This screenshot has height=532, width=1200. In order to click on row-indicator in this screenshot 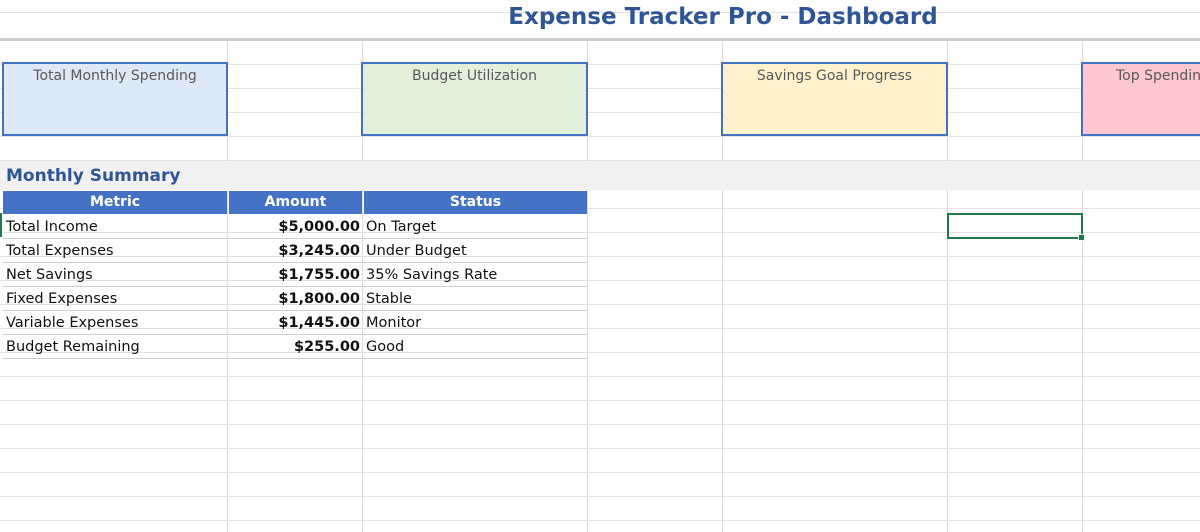, I will do `click(1, 225)`.